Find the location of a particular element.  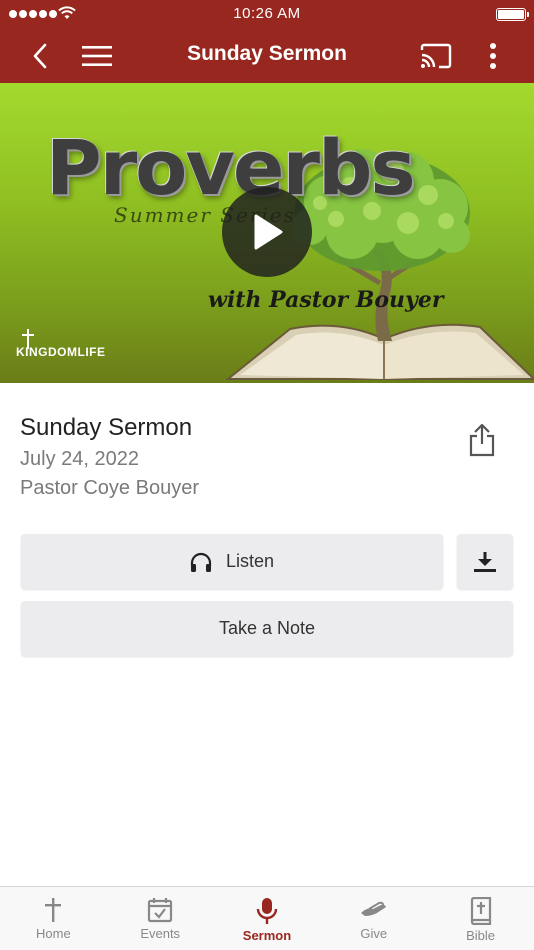

play-button is located at coordinates (267, 232).